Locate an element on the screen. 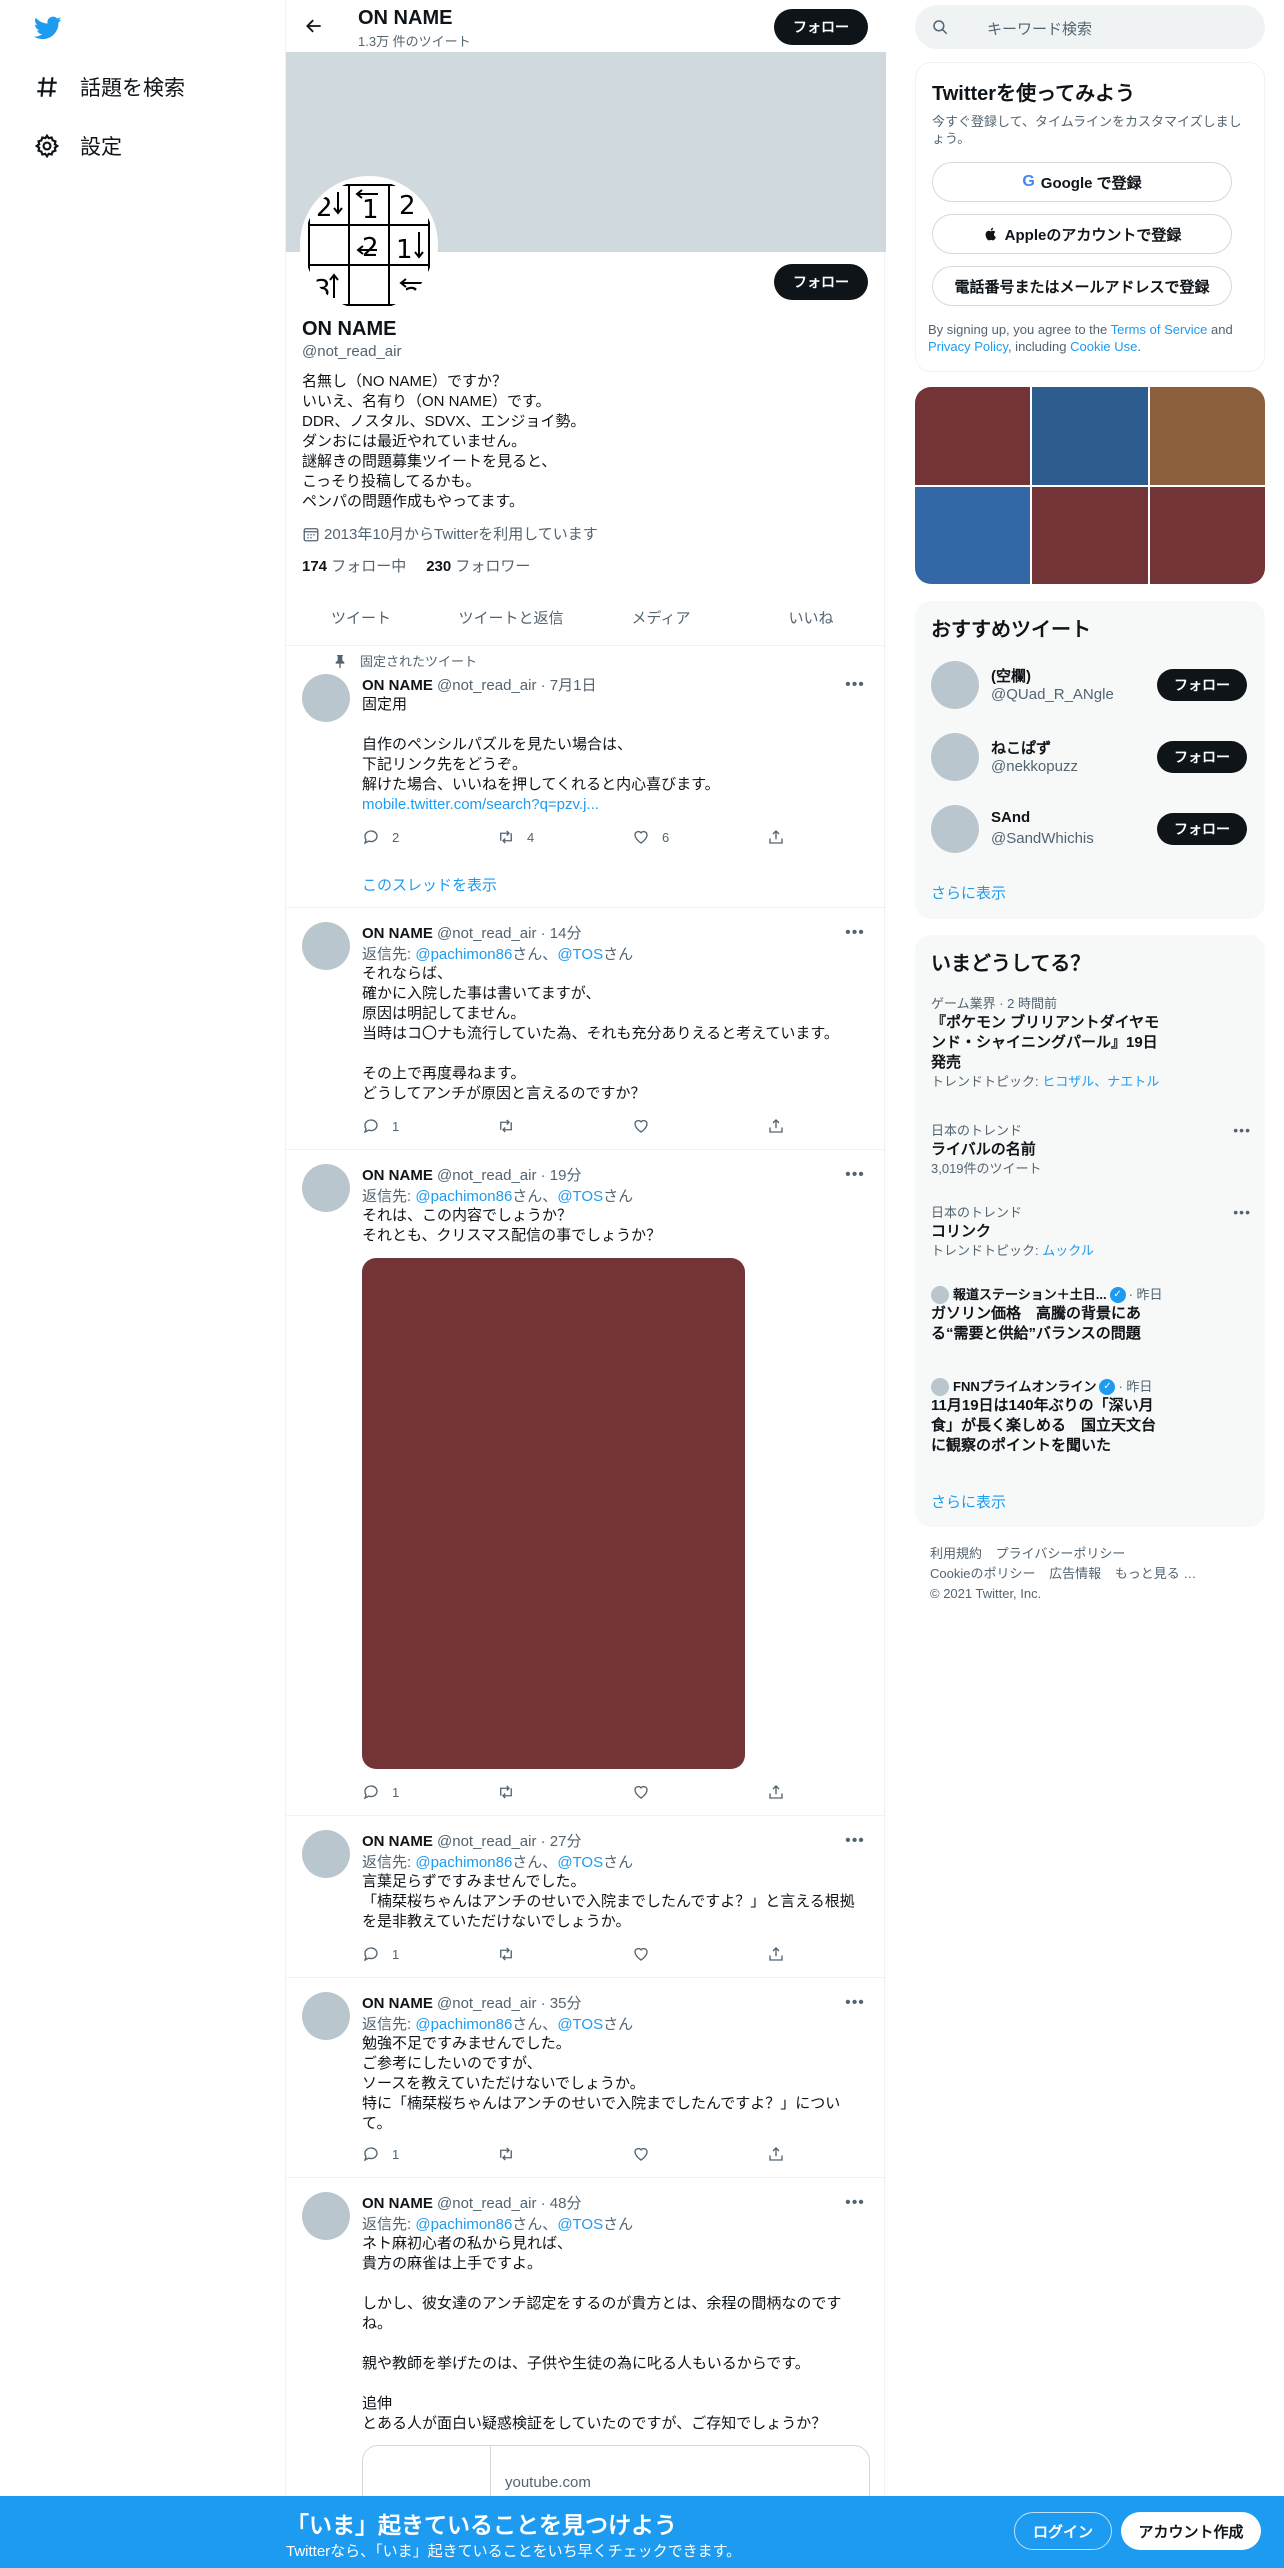  trend-item: ••• 日本のトレンド コリンク トレンドトピック: ムックル is located at coordinates (1091, 1232).